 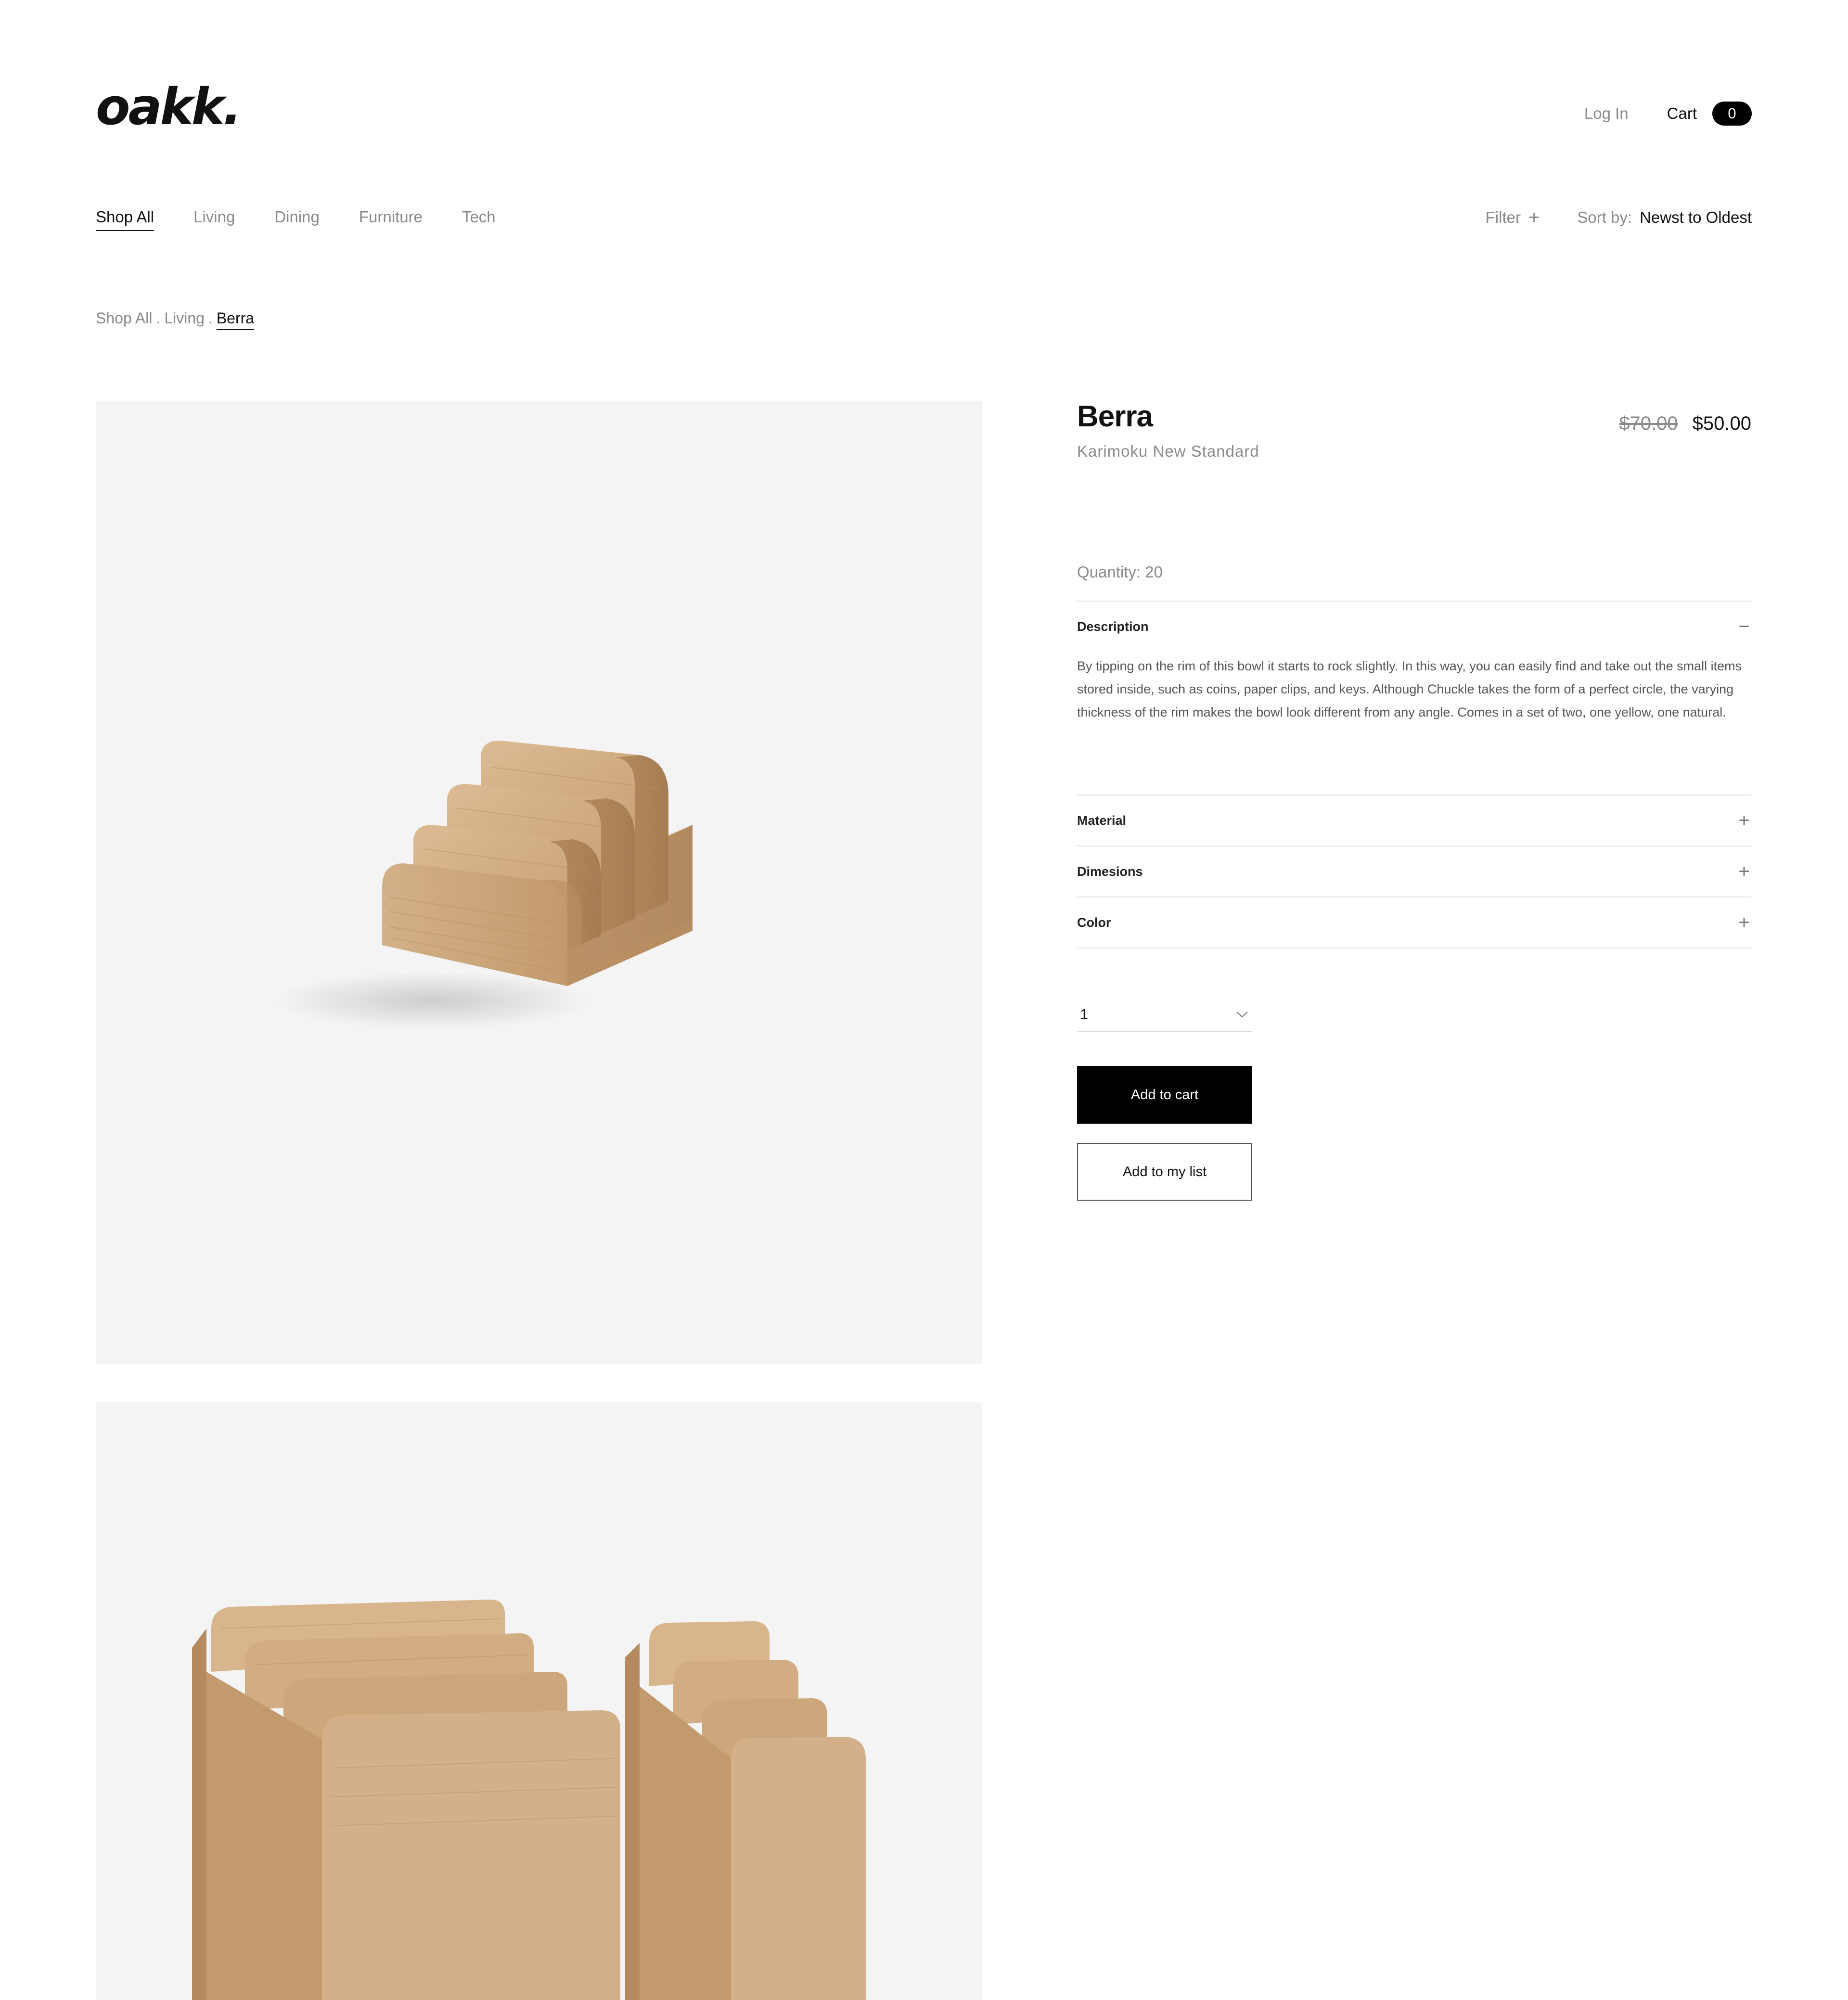 What do you see at coordinates (1648, 423) in the screenshot?
I see `original-price: $70.00` at bounding box center [1648, 423].